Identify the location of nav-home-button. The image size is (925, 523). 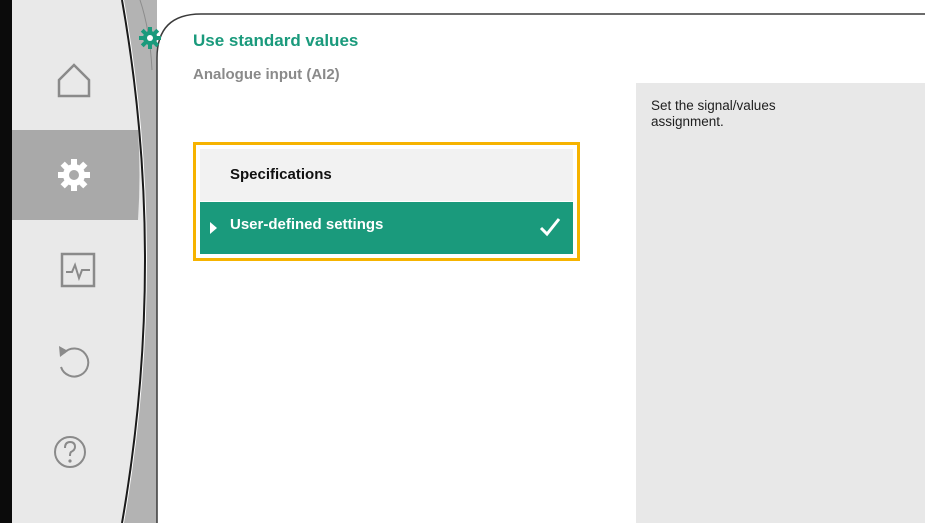
(74, 80).